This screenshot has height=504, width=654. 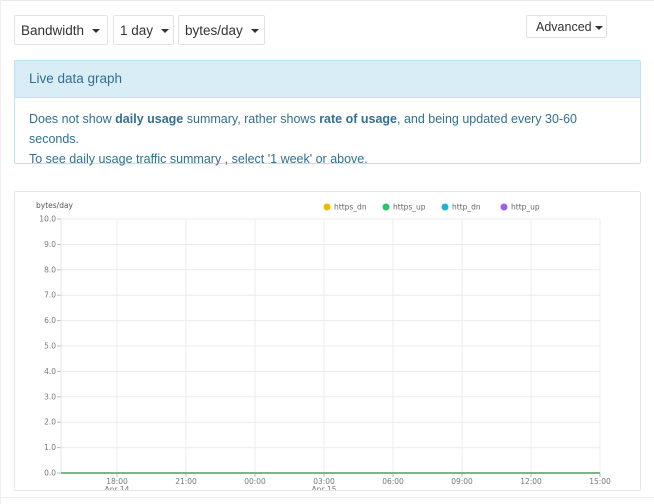 I want to click on info-panel-title: Live data graph, so click(x=327, y=79).